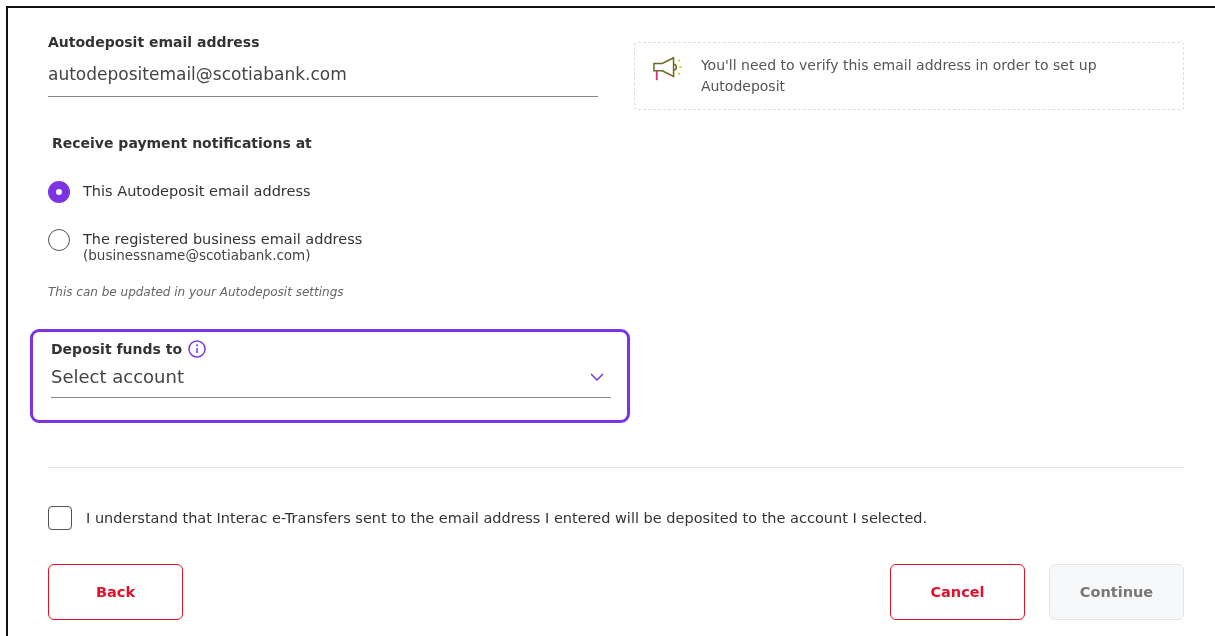  Describe the element at coordinates (223, 239) in the screenshot. I see `option-label: The registered business email address` at that location.